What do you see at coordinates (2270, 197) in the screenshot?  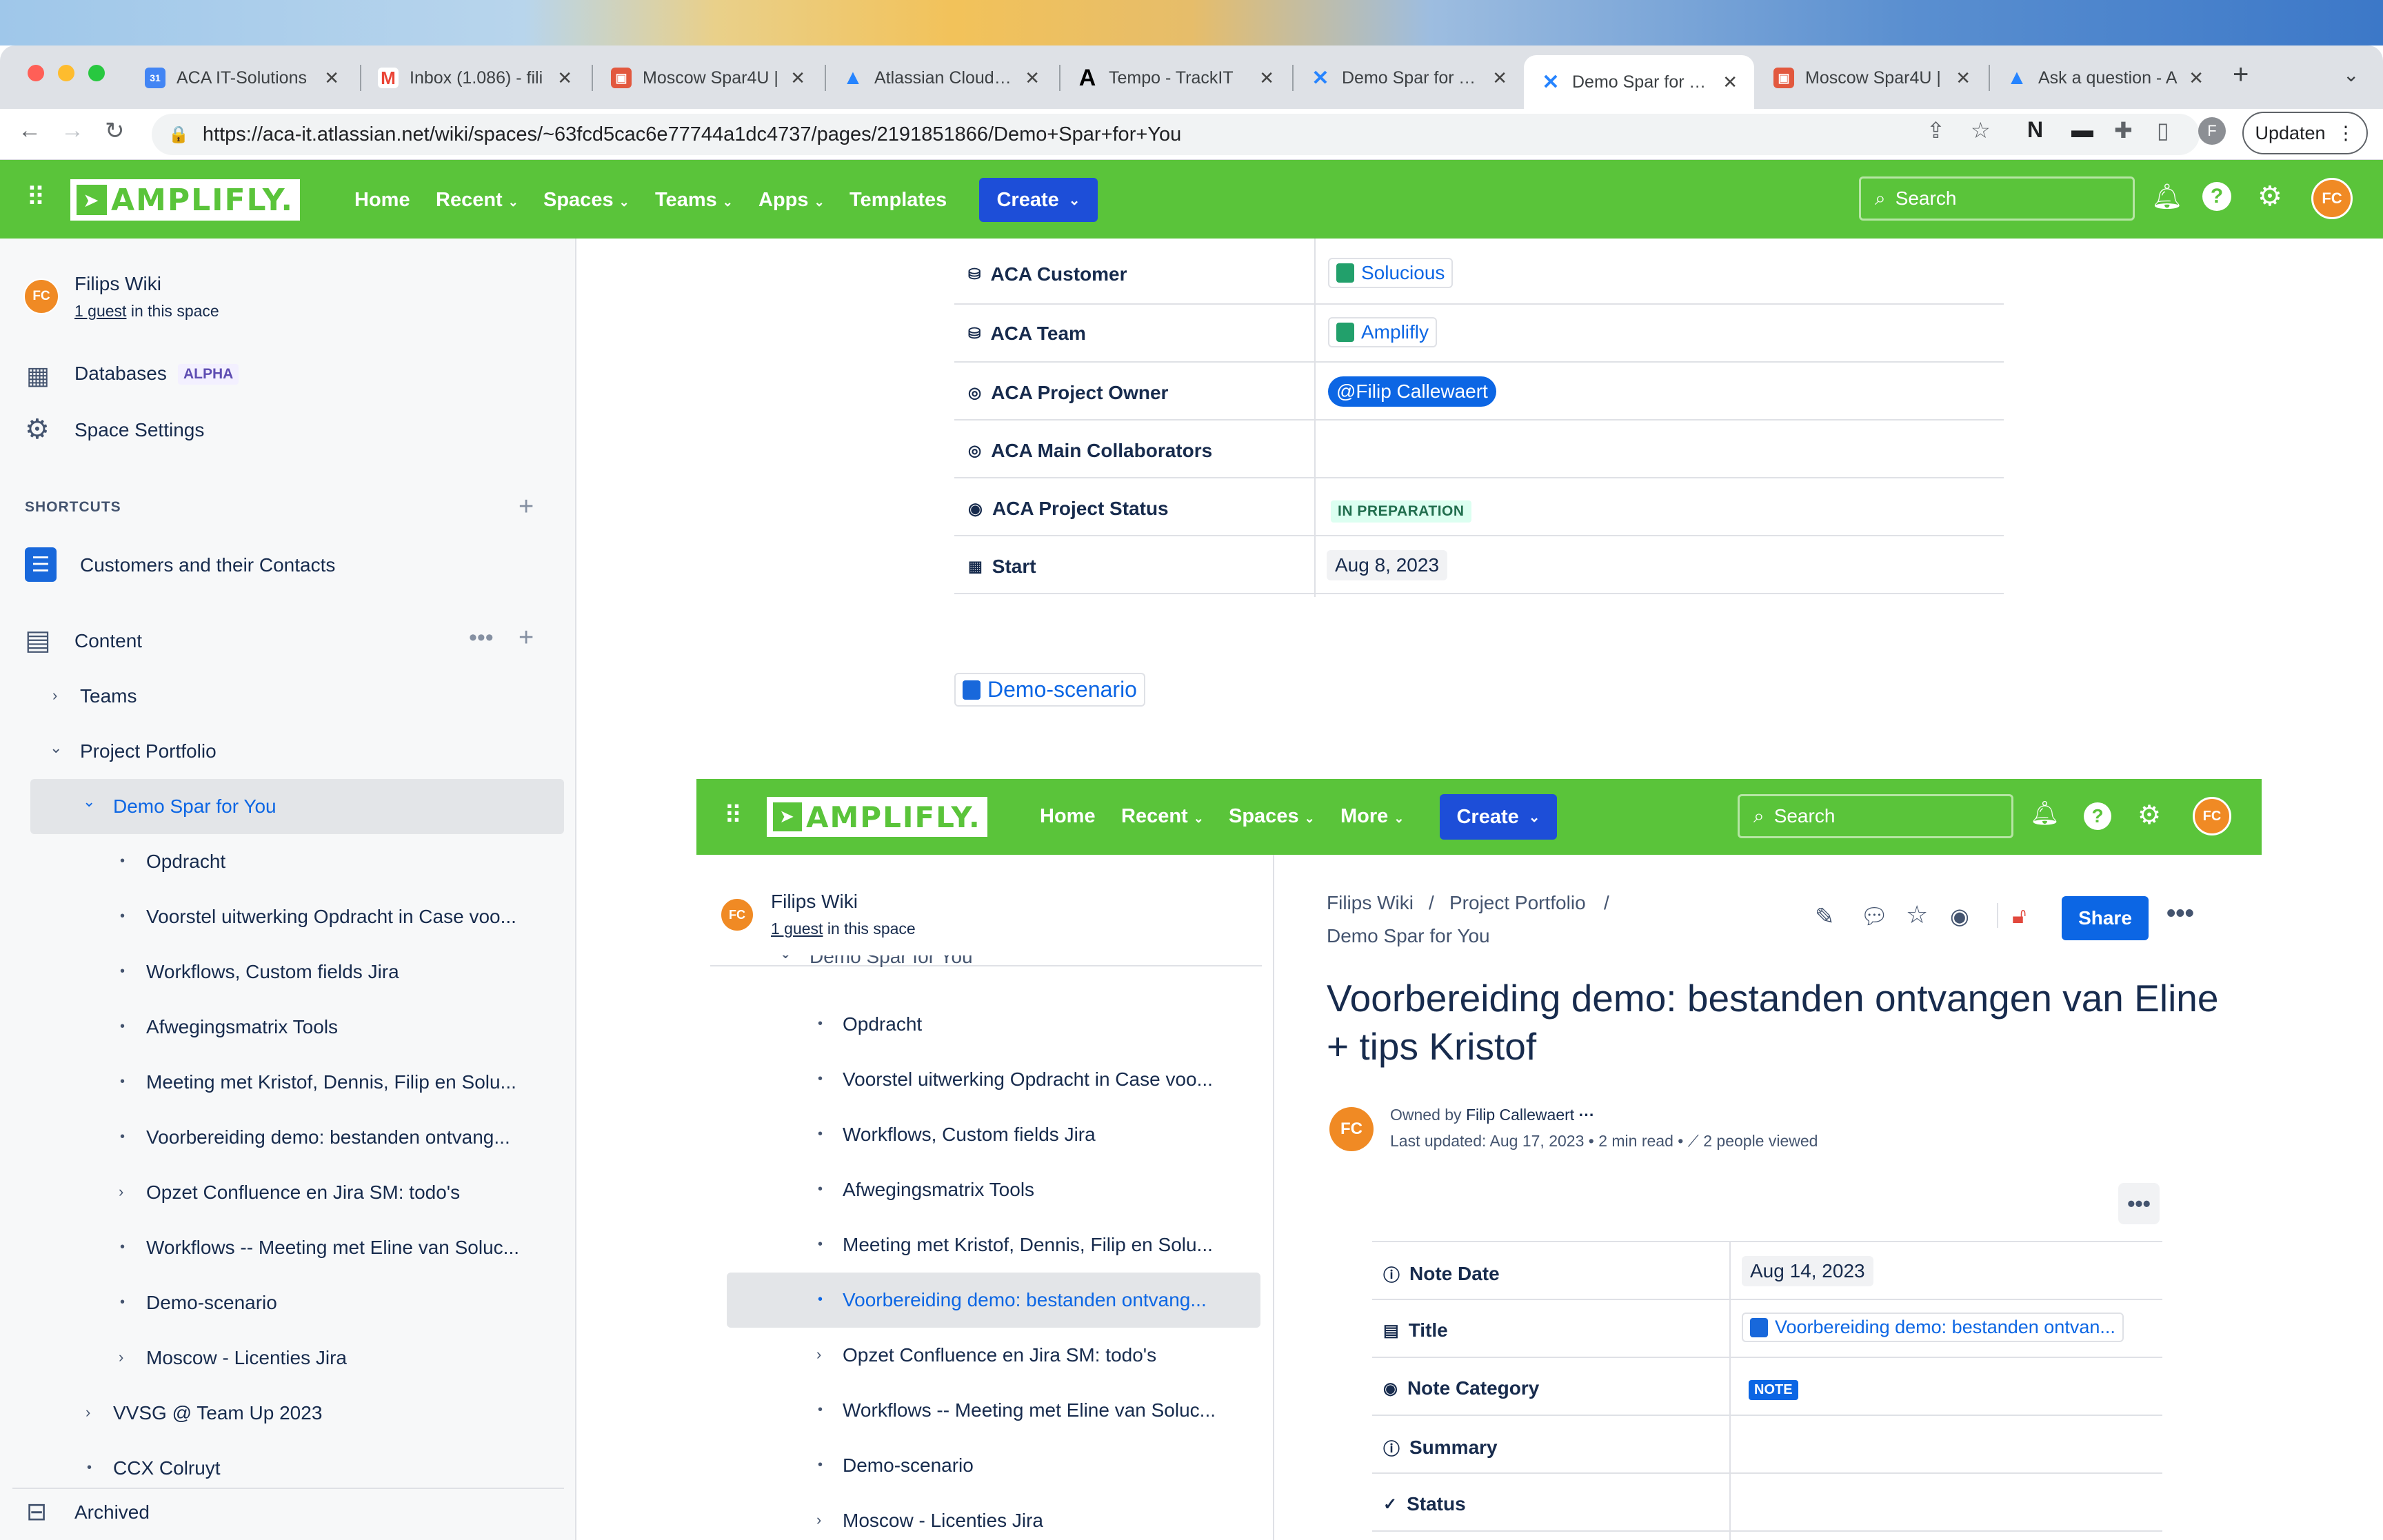 I see `settings-gear-icon: ⚙` at bounding box center [2270, 197].